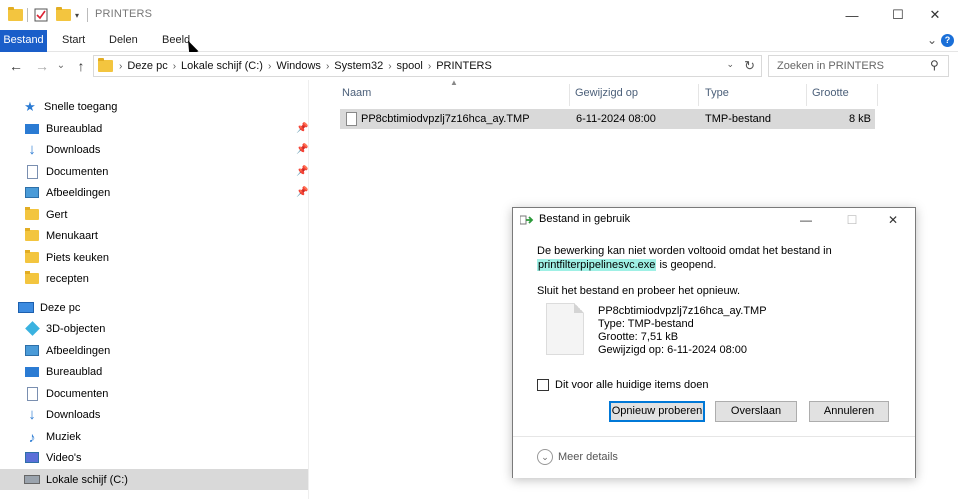 This screenshot has height=499, width=958. Describe the element at coordinates (154, 307) in the screenshot. I see `sidebar-this-pc: Deze pc` at that location.